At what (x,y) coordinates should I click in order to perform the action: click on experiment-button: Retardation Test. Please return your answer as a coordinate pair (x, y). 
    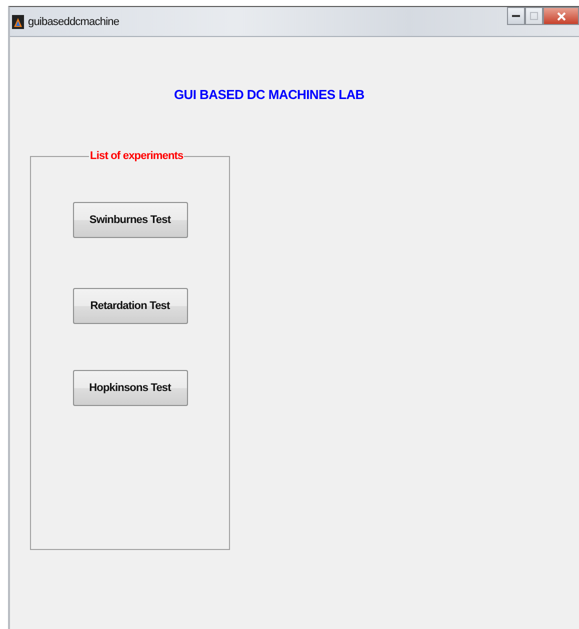
    Looking at the image, I should click on (130, 306).